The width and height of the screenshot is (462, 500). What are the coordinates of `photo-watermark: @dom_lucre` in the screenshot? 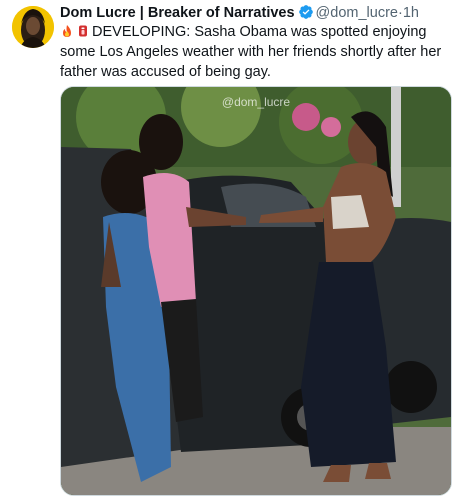 It's located at (256, 102).